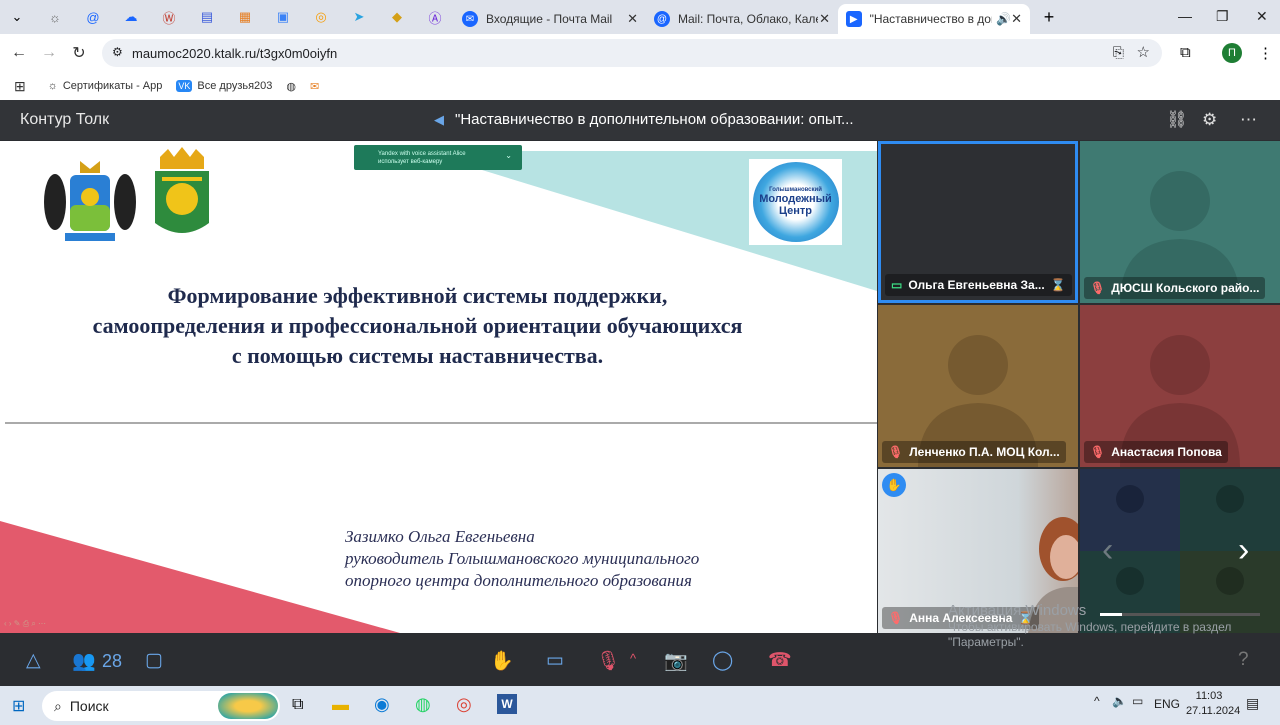 This screenshot has height=725, width=1280. I want to click on participant-tile-speaker: ▭ Ольга Евгеньевна За... ⌛, so click(978, 222).